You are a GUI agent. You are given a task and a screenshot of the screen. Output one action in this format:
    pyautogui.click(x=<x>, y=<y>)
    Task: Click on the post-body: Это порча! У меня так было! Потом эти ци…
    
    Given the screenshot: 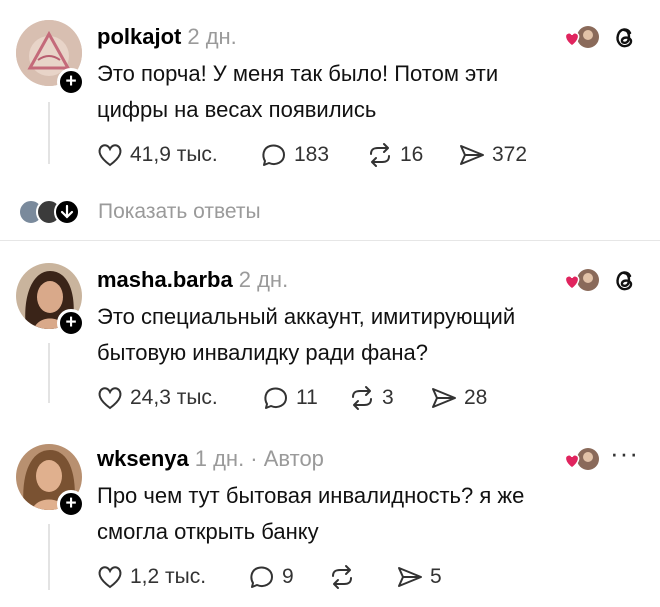 What is the action you would take?
    pyautogui.click(x=347, y=92)
    